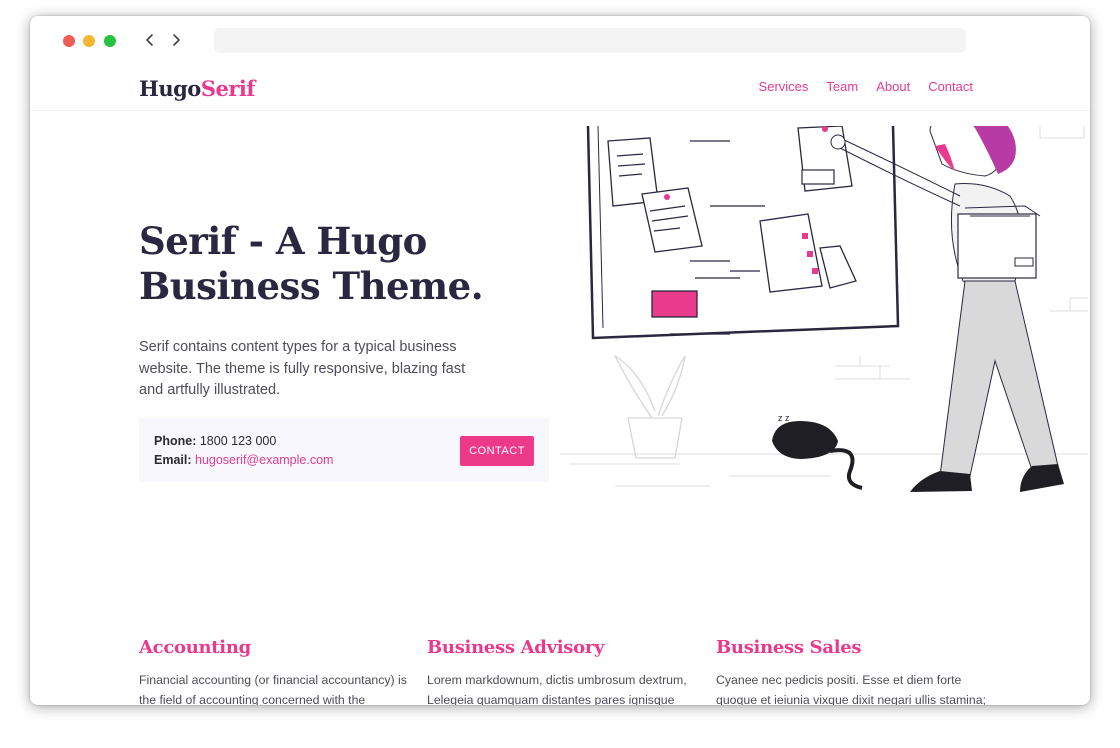 The width and height of the screenshot is (1120, 748). I want to click on hero-title-line1: Serif - A Hugo, so click(283, 241).